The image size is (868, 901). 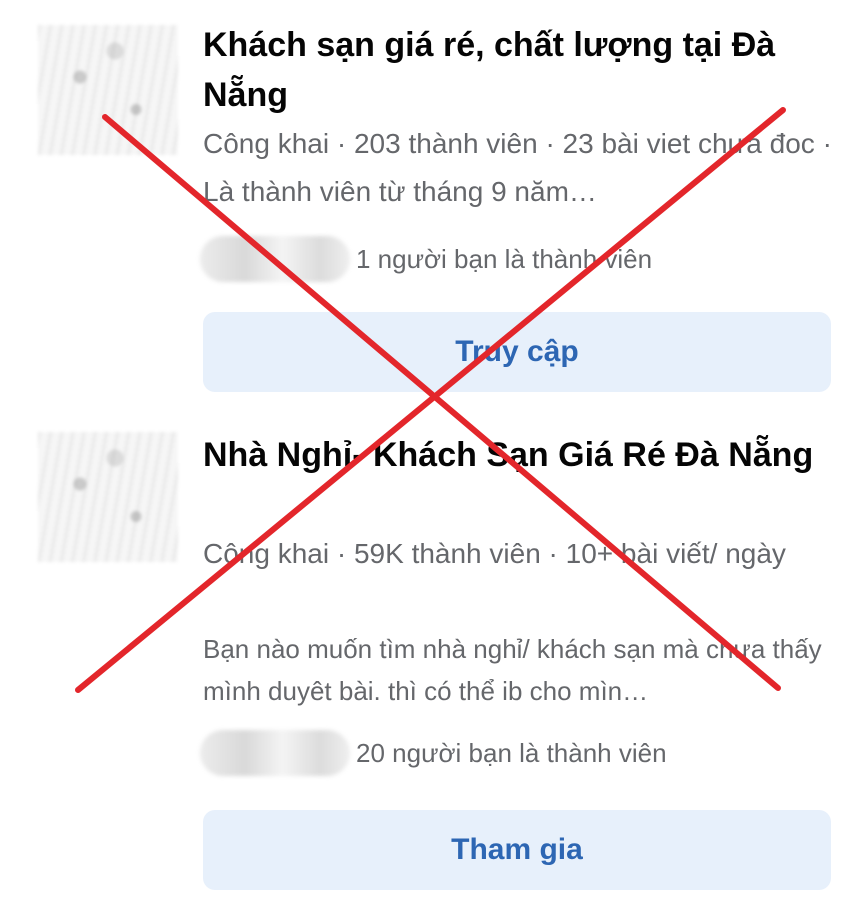 What do you see at coordinates (511, 752) in the screenshot?
I see `friends-count: 20 người bạn là thành viên` at bounding box center [511, 752].